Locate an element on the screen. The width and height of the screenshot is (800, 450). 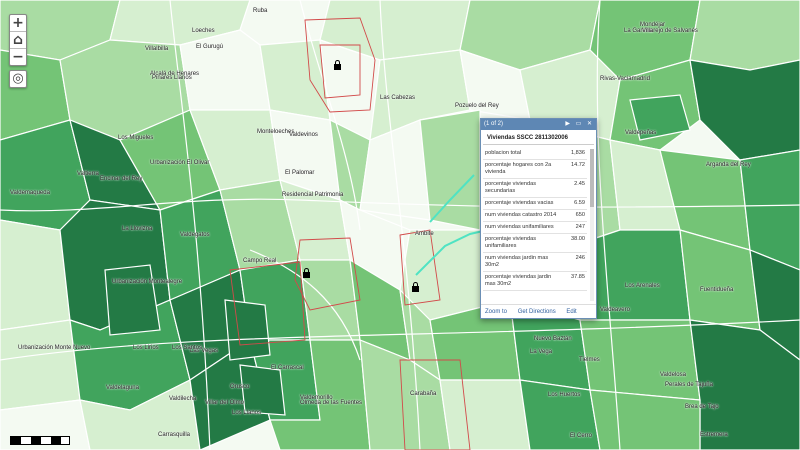
locate-button: ◎ is located at coordinates (18, 79).